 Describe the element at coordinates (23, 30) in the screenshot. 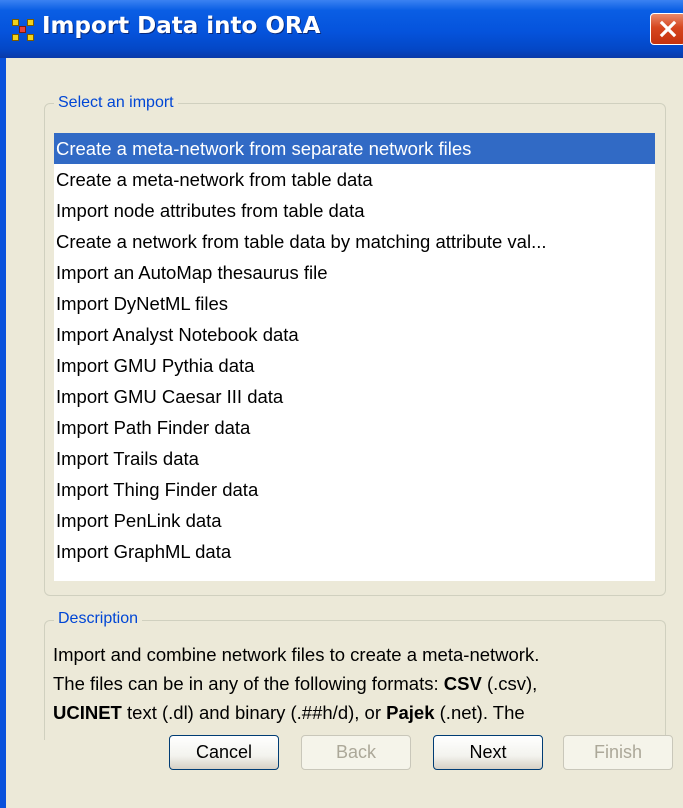

I see `ora-app-icon` at that location.